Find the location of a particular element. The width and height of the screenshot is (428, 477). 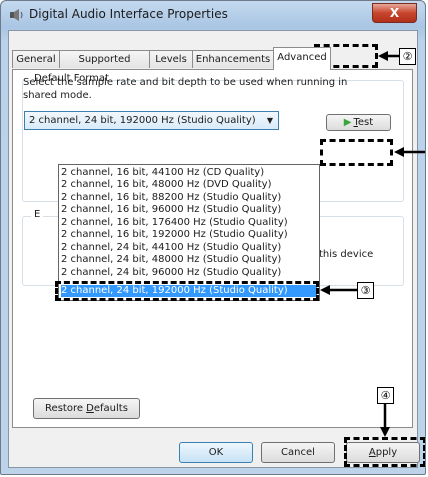

tab-advanced: Advanced is located at coordinates (302, 58).